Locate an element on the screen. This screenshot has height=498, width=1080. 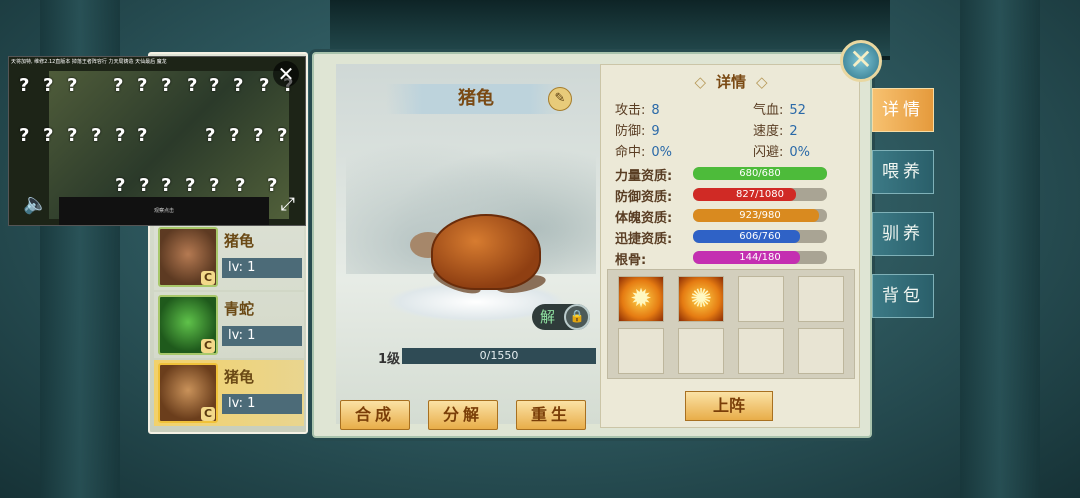
skill-grid: ✹ ✺ is located at coordinates (731, 324).